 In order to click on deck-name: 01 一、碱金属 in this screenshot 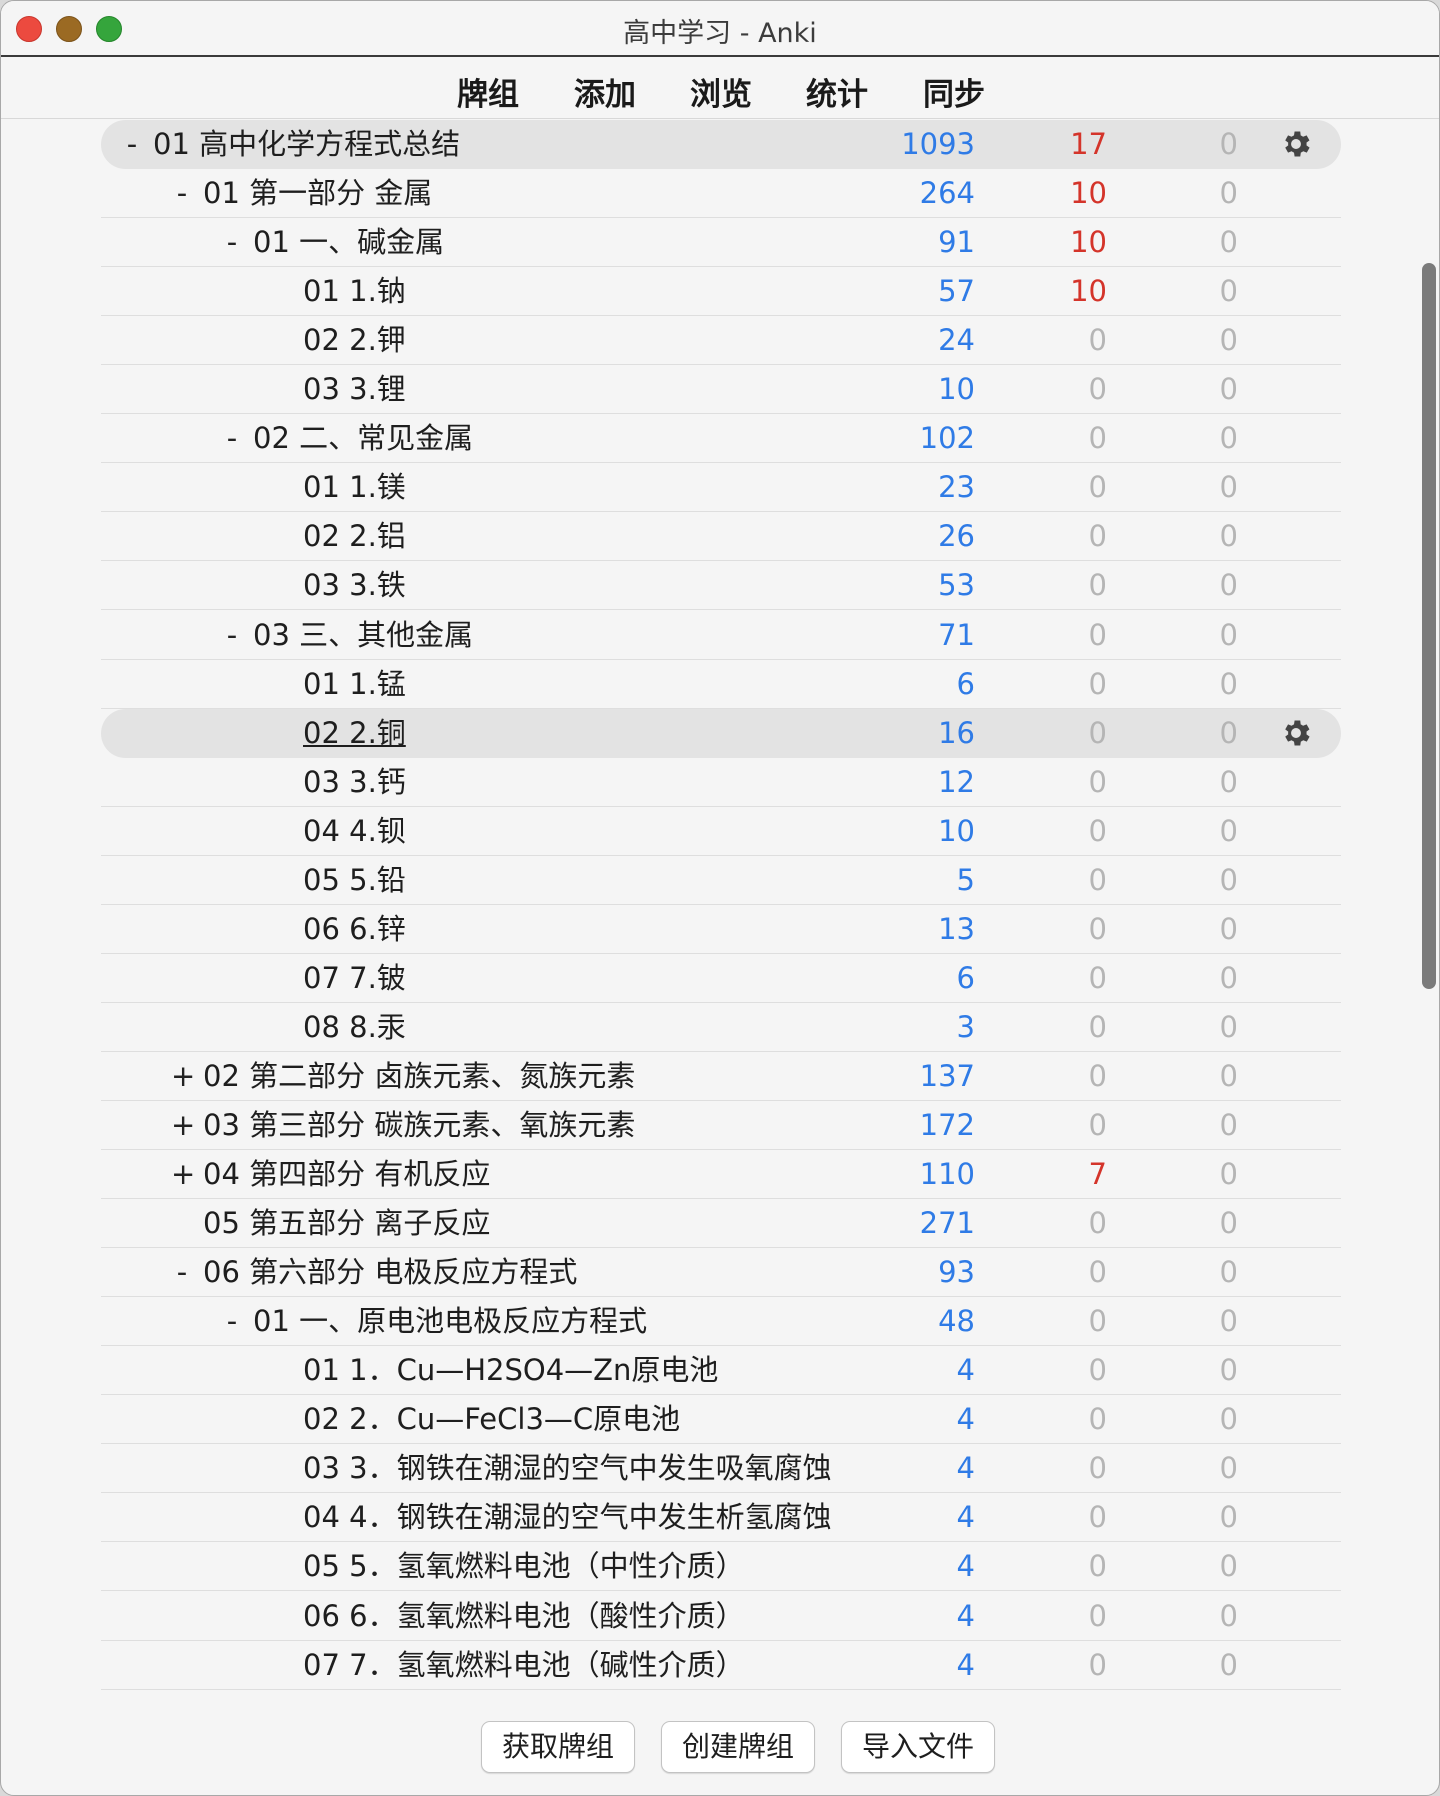, I will do `click(348, 242)`.